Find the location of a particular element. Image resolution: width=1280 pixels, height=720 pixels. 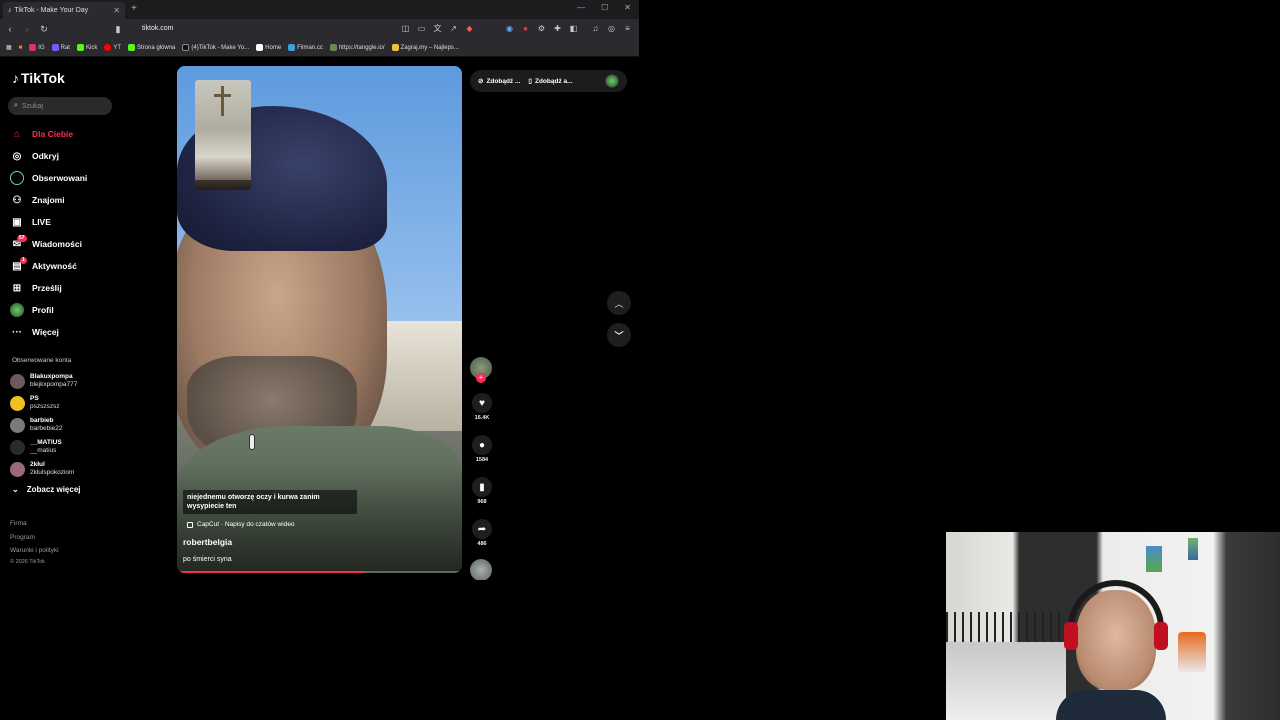

bookmark-icon: ▮ is located at coordinates (118, 29).